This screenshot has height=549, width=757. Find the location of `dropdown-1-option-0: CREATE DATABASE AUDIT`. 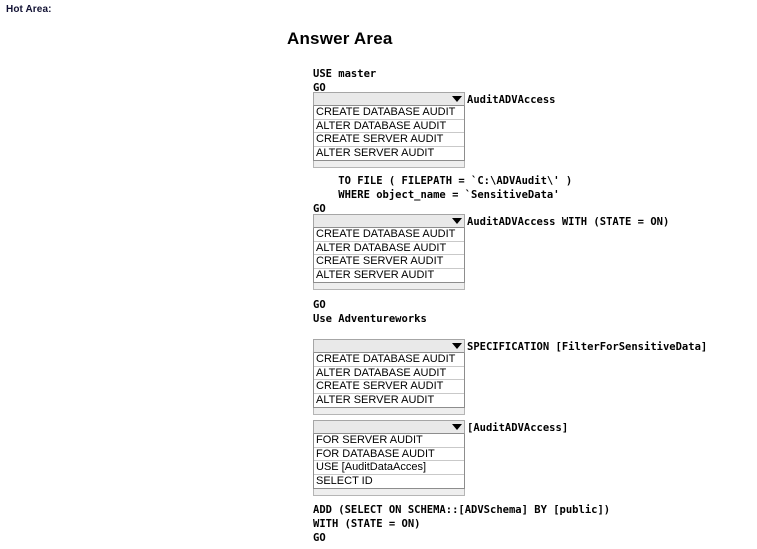

dropdown-1-option-0: CREATE DATABASE AUDIT is located at coordinates (389, 113).